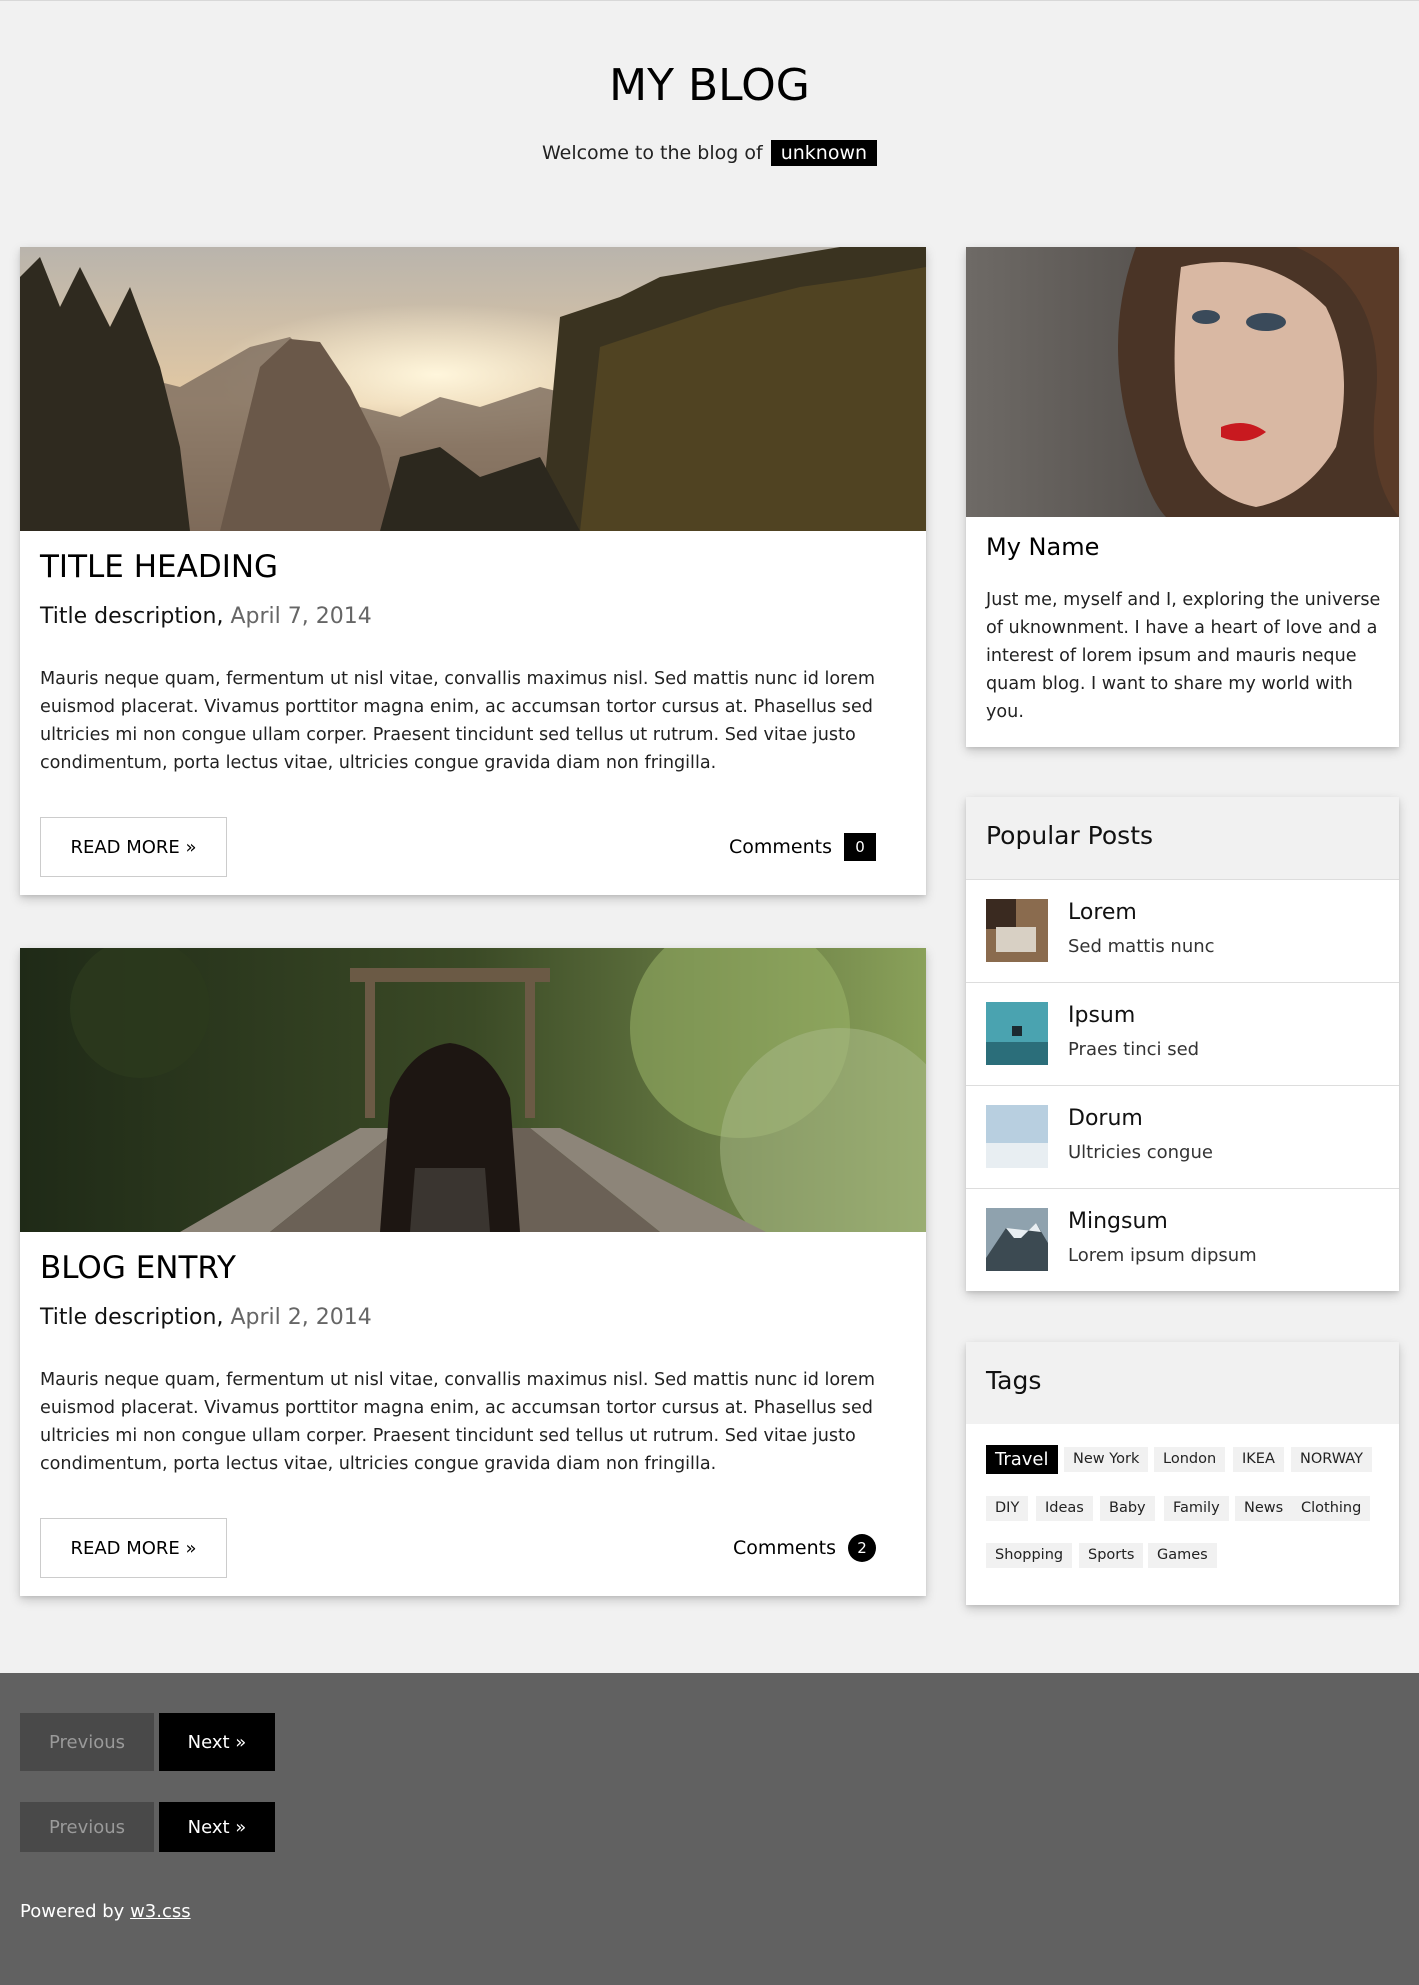 Image resolution: width=1419 pixels, height=1985 pixels. What do you see at coordinates (709, 85) in the screenshot?
I see `site-title: MY BLOG` at bounding box center [709, 85].